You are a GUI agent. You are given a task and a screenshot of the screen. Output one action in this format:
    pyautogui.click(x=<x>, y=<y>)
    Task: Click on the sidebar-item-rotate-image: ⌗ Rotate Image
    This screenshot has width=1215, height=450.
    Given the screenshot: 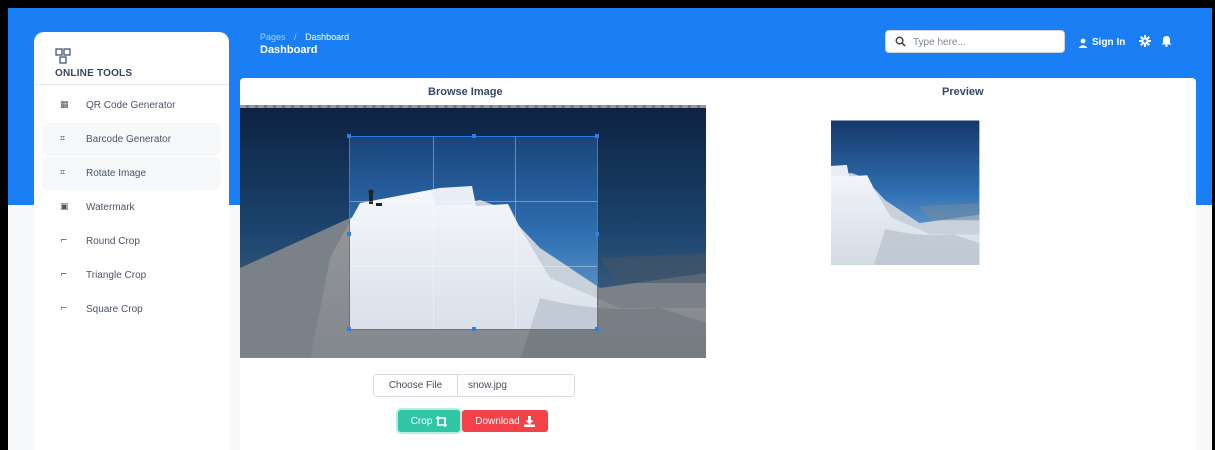 What is the action you would take?
    pyautogui.click(x=131, y=173)
    